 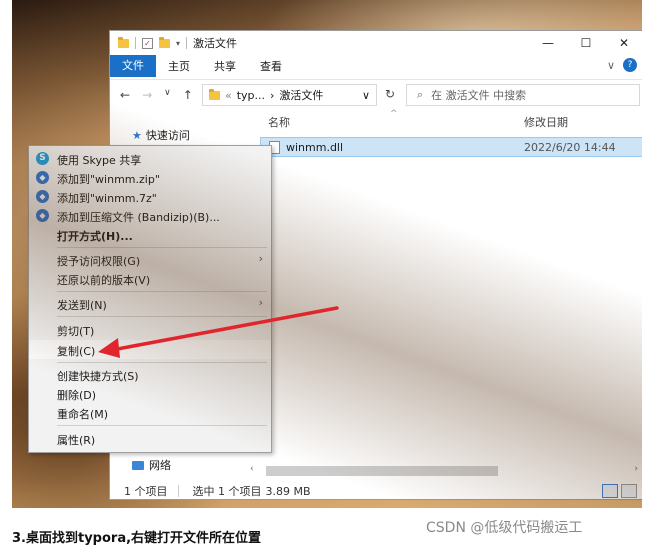 What do you see at coordinates (227, 491) in the screenshot?
I see `selection-count: 选中 1 个项目` at bounding box center [227, 491].